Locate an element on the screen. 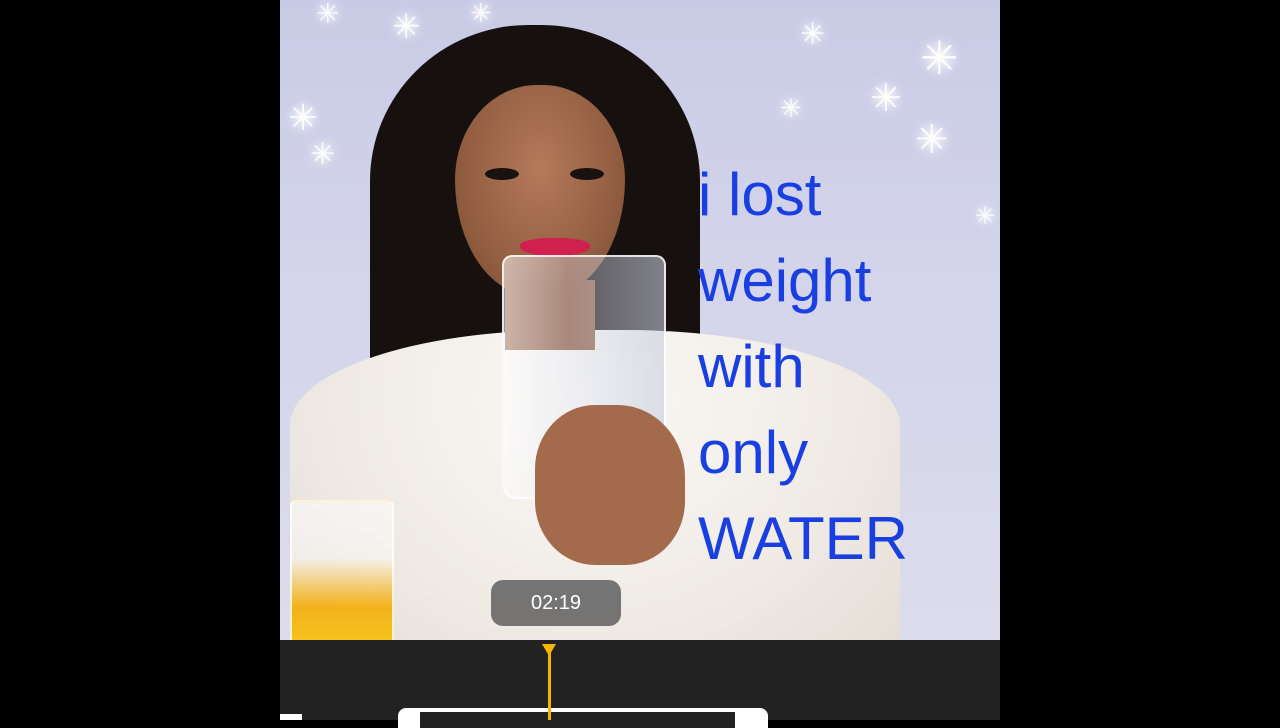 This screenshot has height=728, width=1280. editor-timeline is located at coordinates (640, 684).